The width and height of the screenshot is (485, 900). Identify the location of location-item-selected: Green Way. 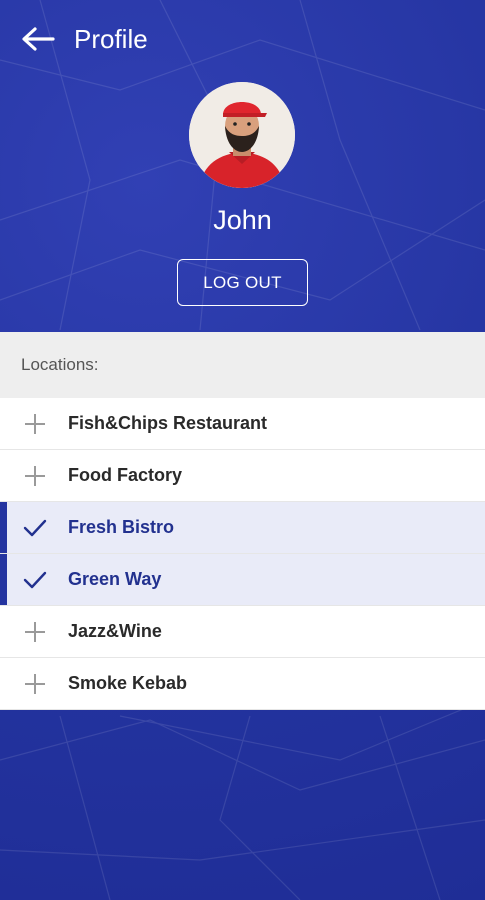
(242, 580).